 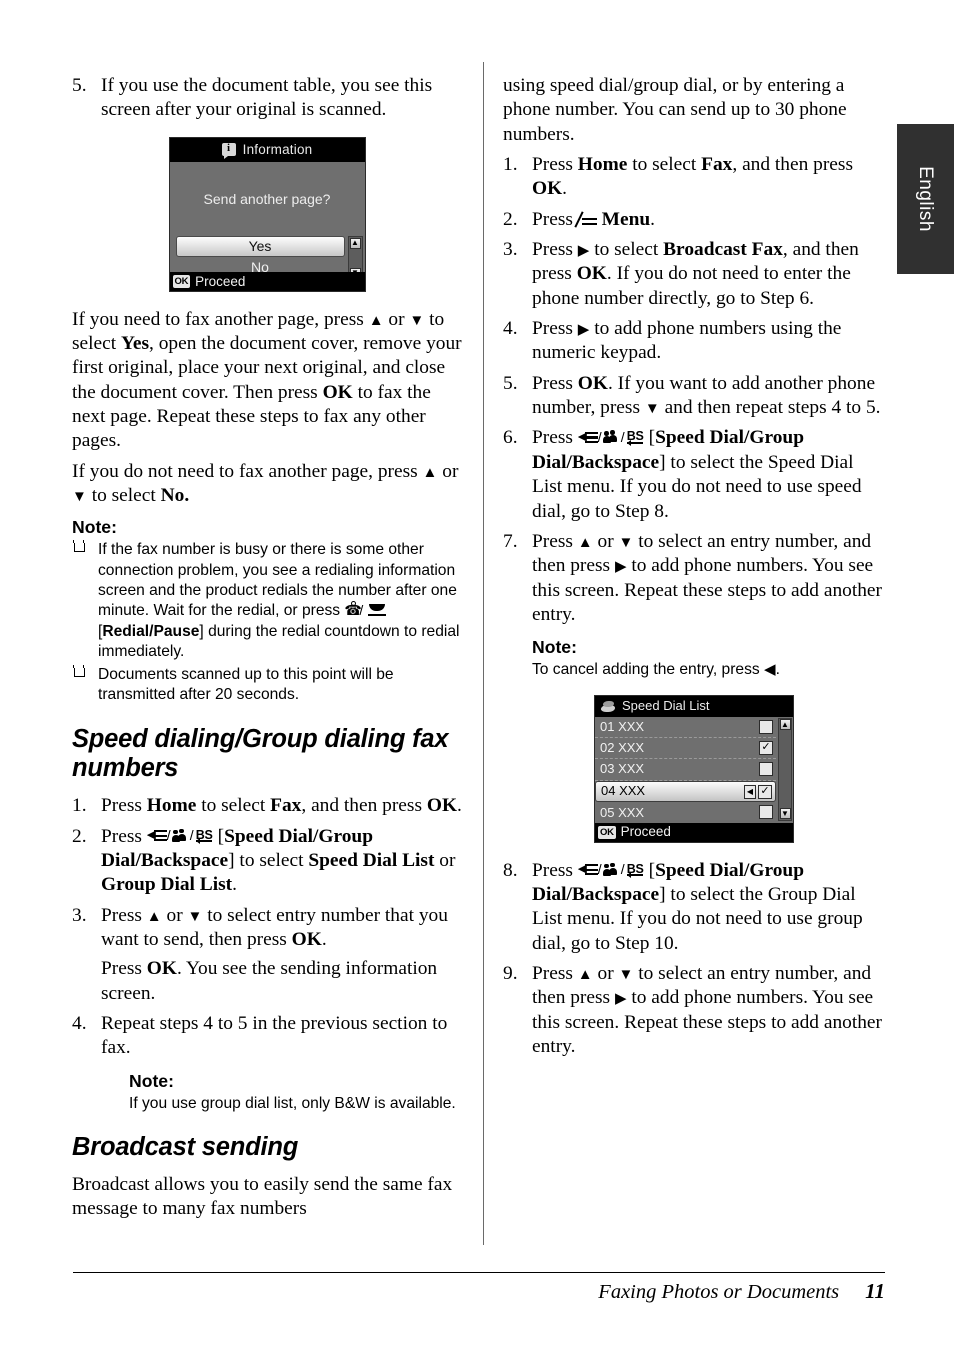 What do you see at coordinates (445, 860) in the screenshot?
I see `speed-step-2-c: or` at bounding box center [445, 860].